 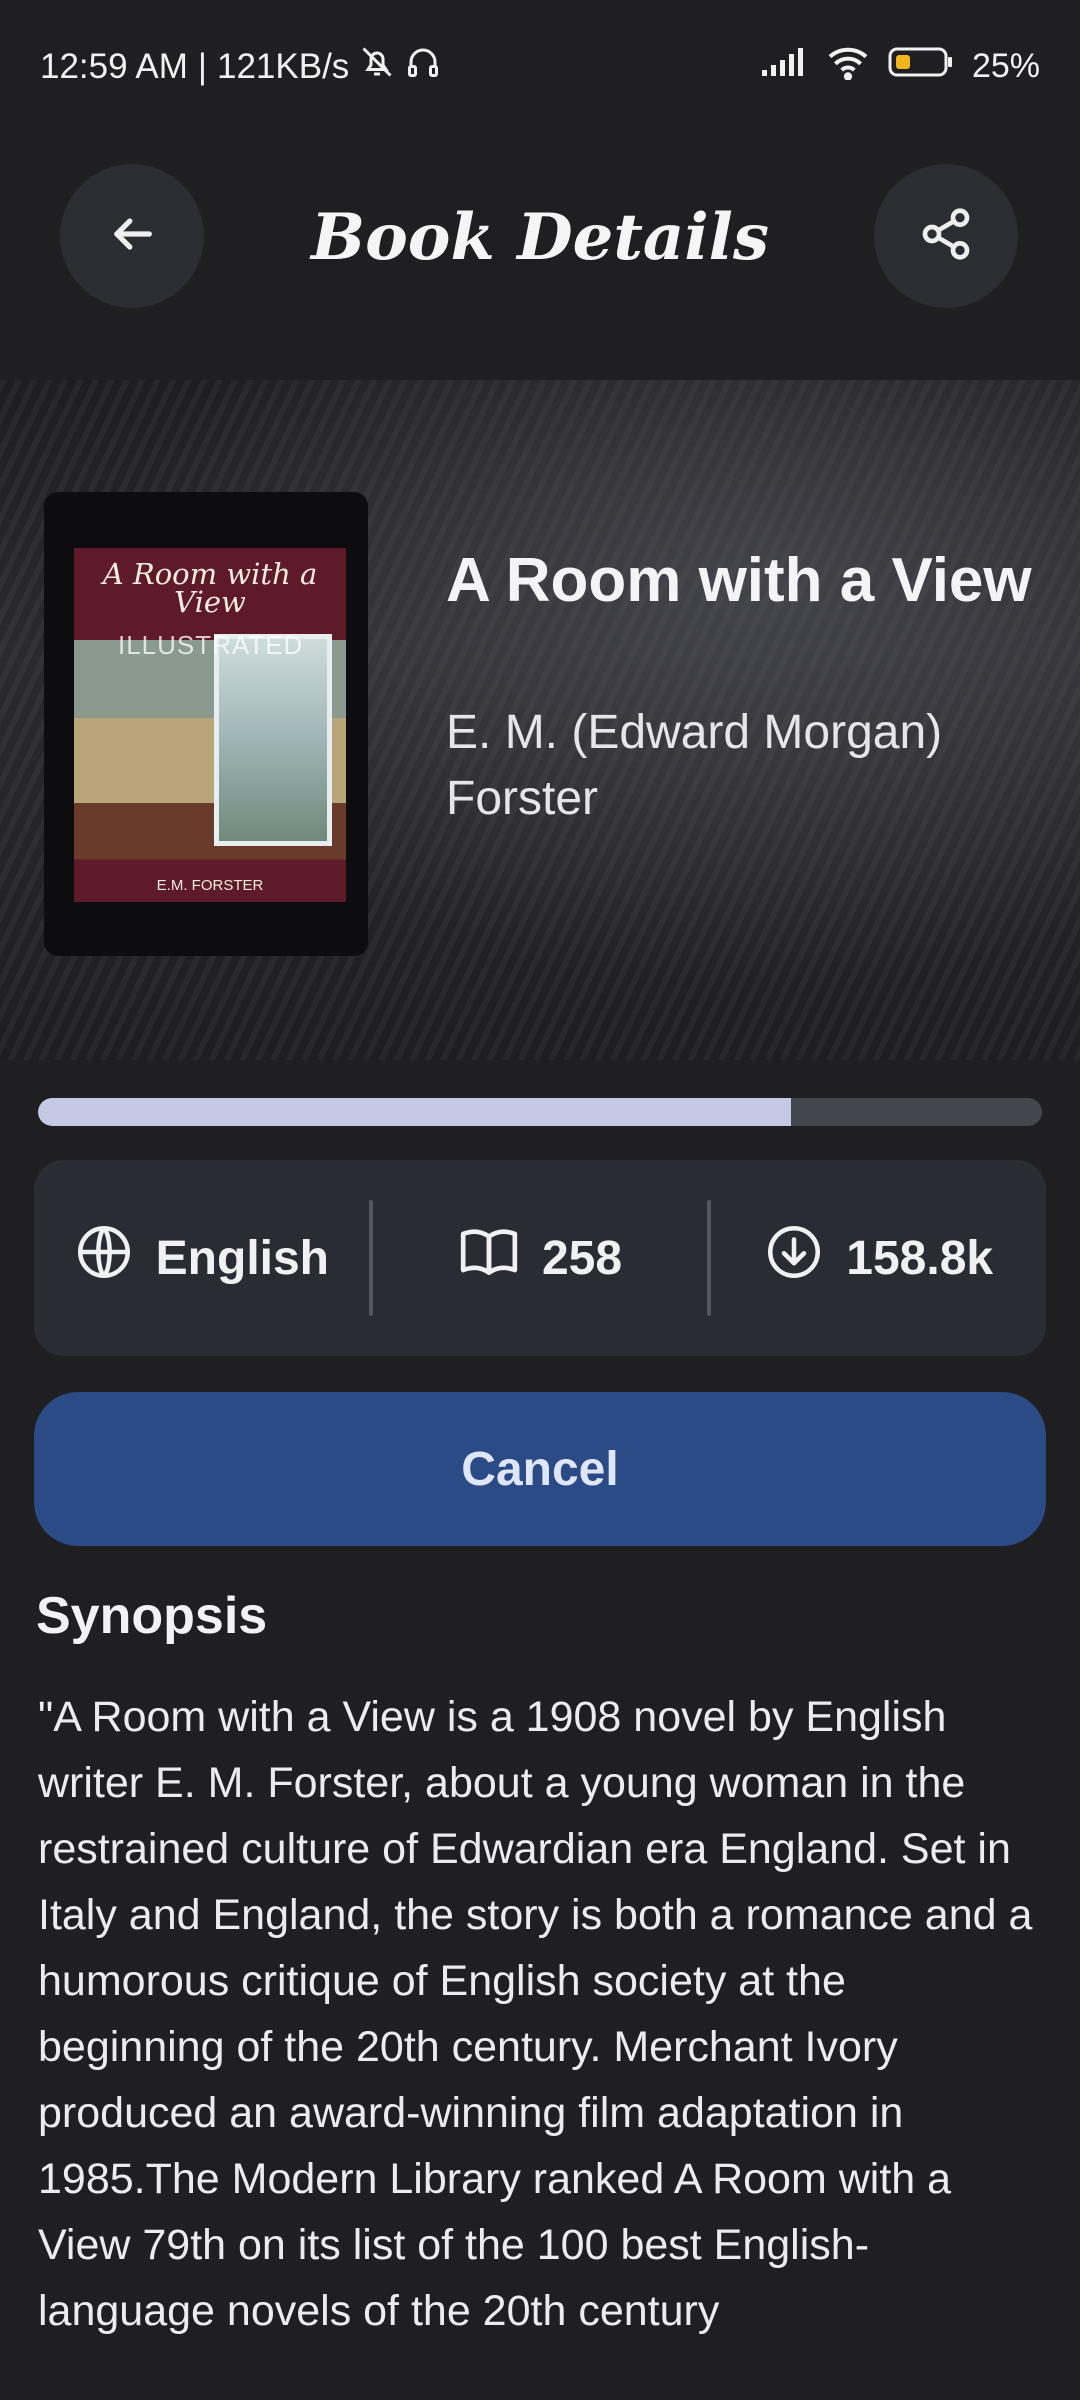 I want to click on pages-value: 258, so click(x=582, y=1258).